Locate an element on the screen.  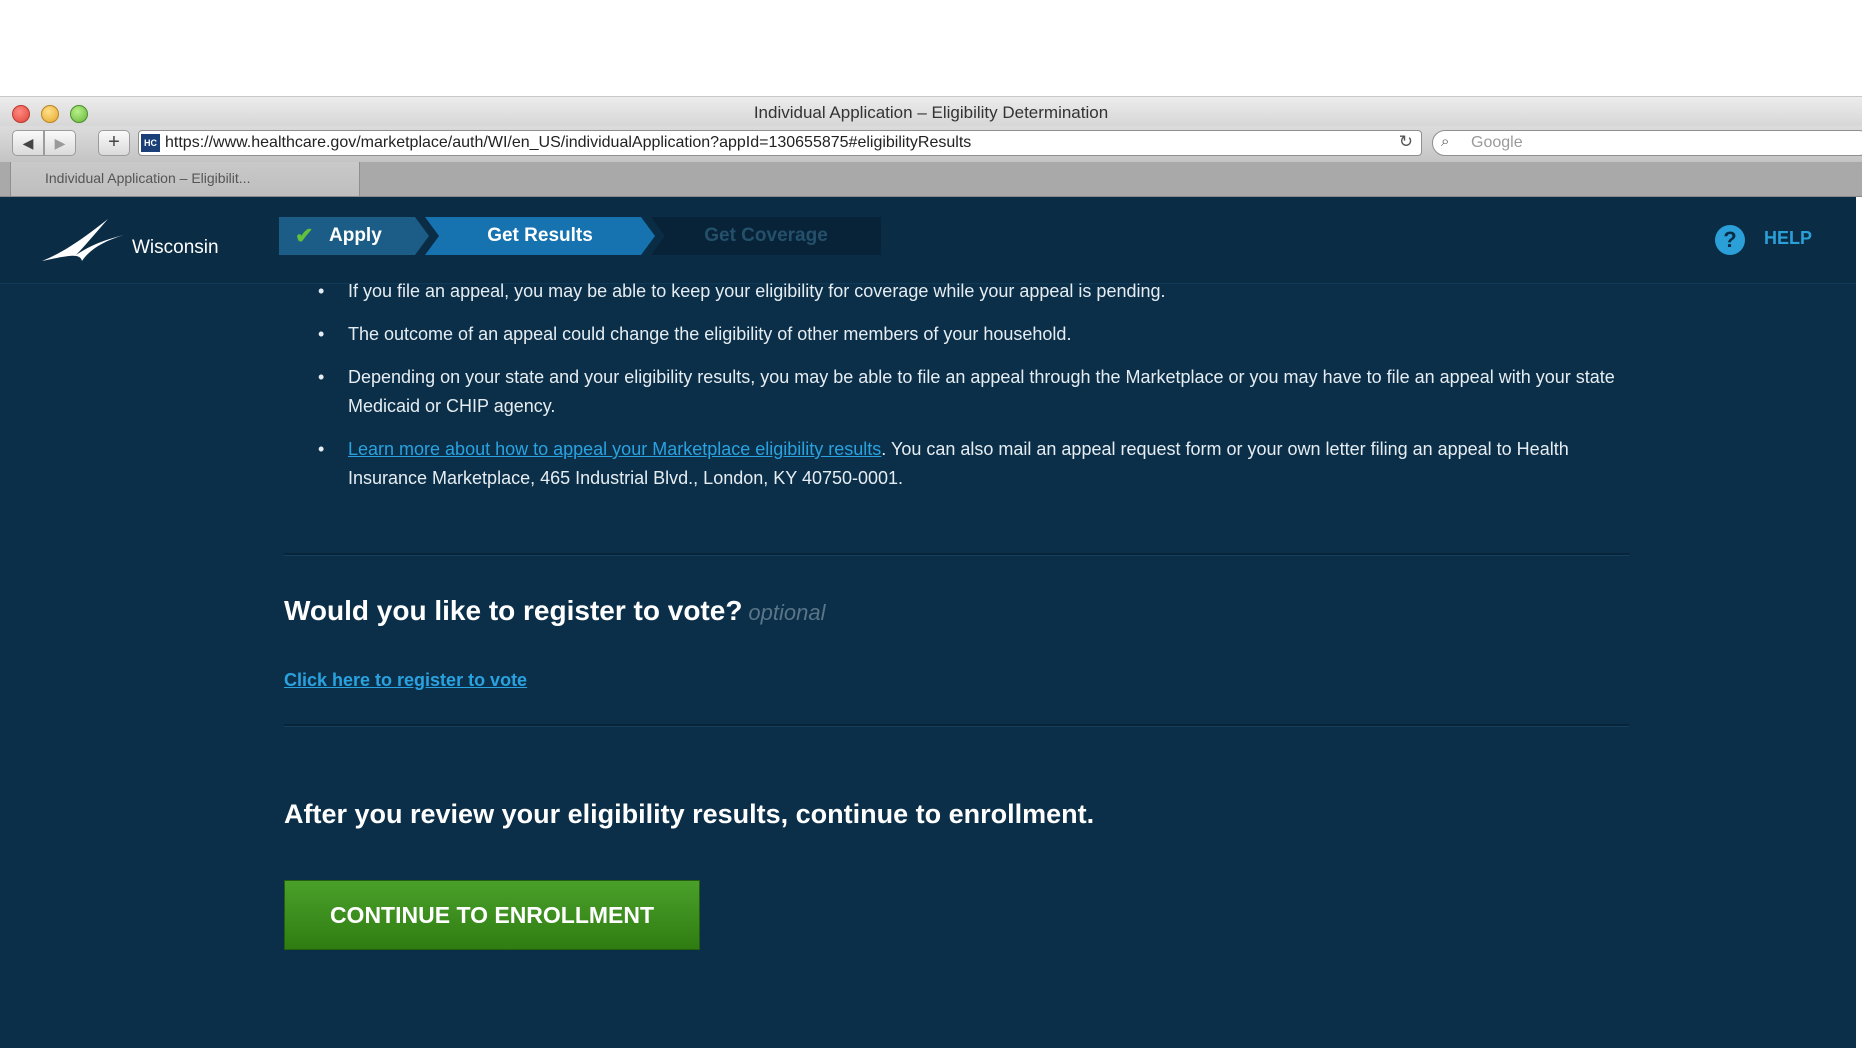
search-placeholder: Google is located at coordinates (1497, 142).